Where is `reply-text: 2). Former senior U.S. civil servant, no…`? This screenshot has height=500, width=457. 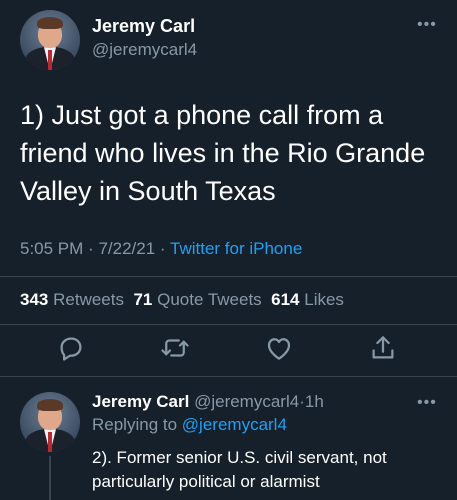 reply-text: 2). Former senior U.S. civil servant, no… is located at coordinates (239, 469).